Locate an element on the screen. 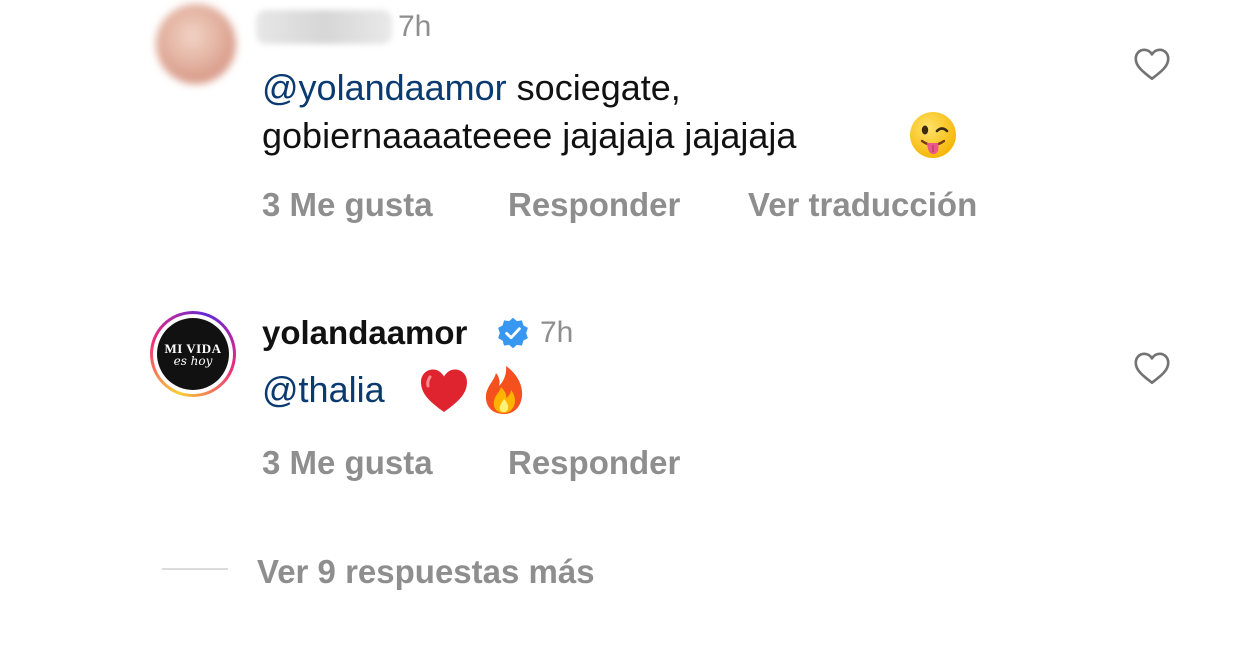  comment-text-part: gobiernaaaateeee jajajaja jajajaja is located at coordinates (529, 135).